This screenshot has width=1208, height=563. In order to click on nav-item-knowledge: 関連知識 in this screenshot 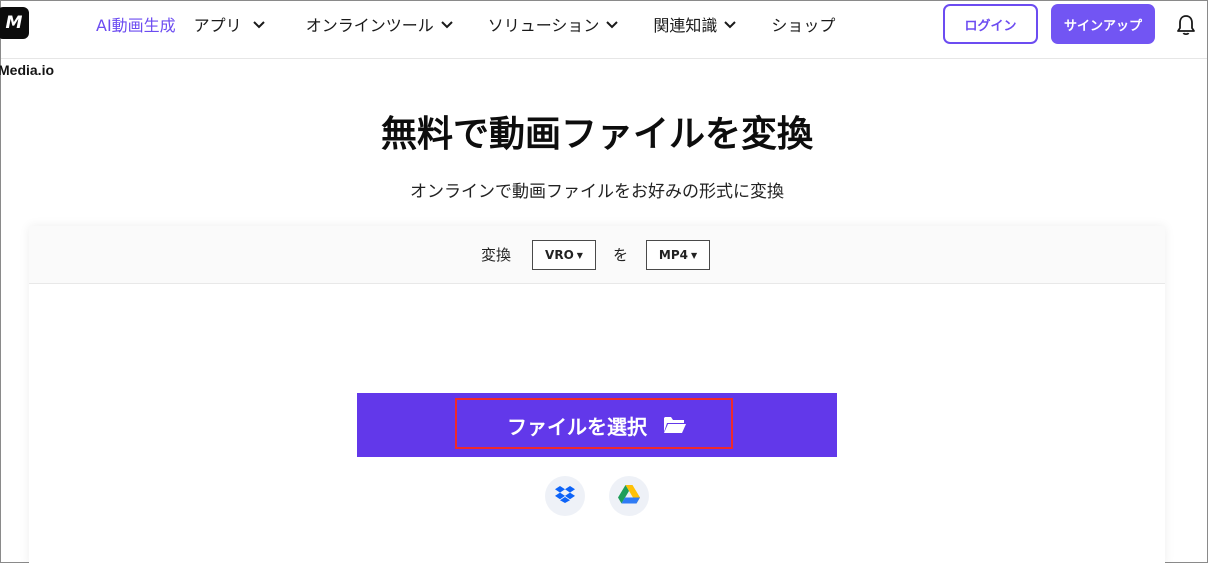, I will do `click(695, 24)`.